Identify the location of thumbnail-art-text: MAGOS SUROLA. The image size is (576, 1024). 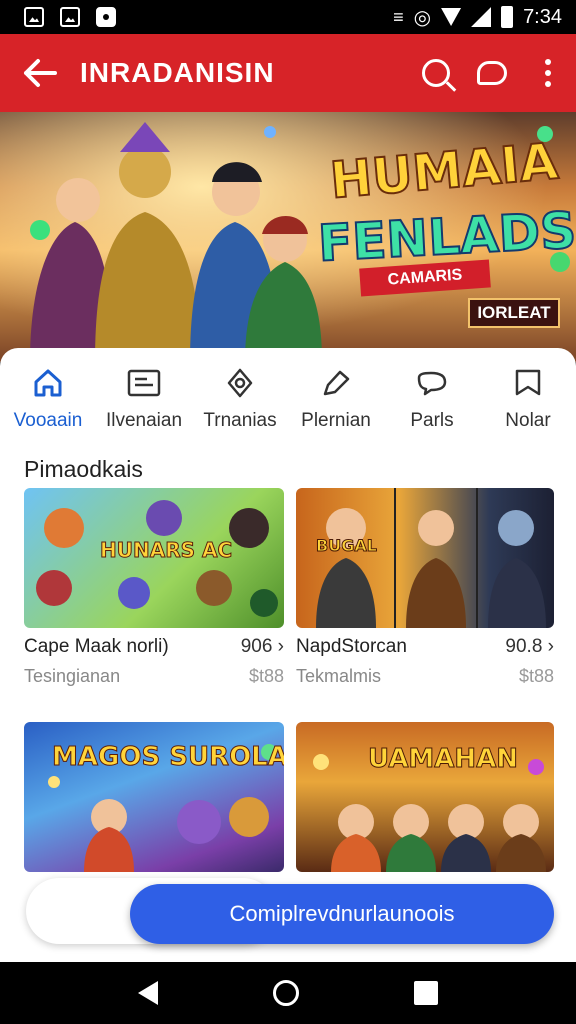
(168, 757).